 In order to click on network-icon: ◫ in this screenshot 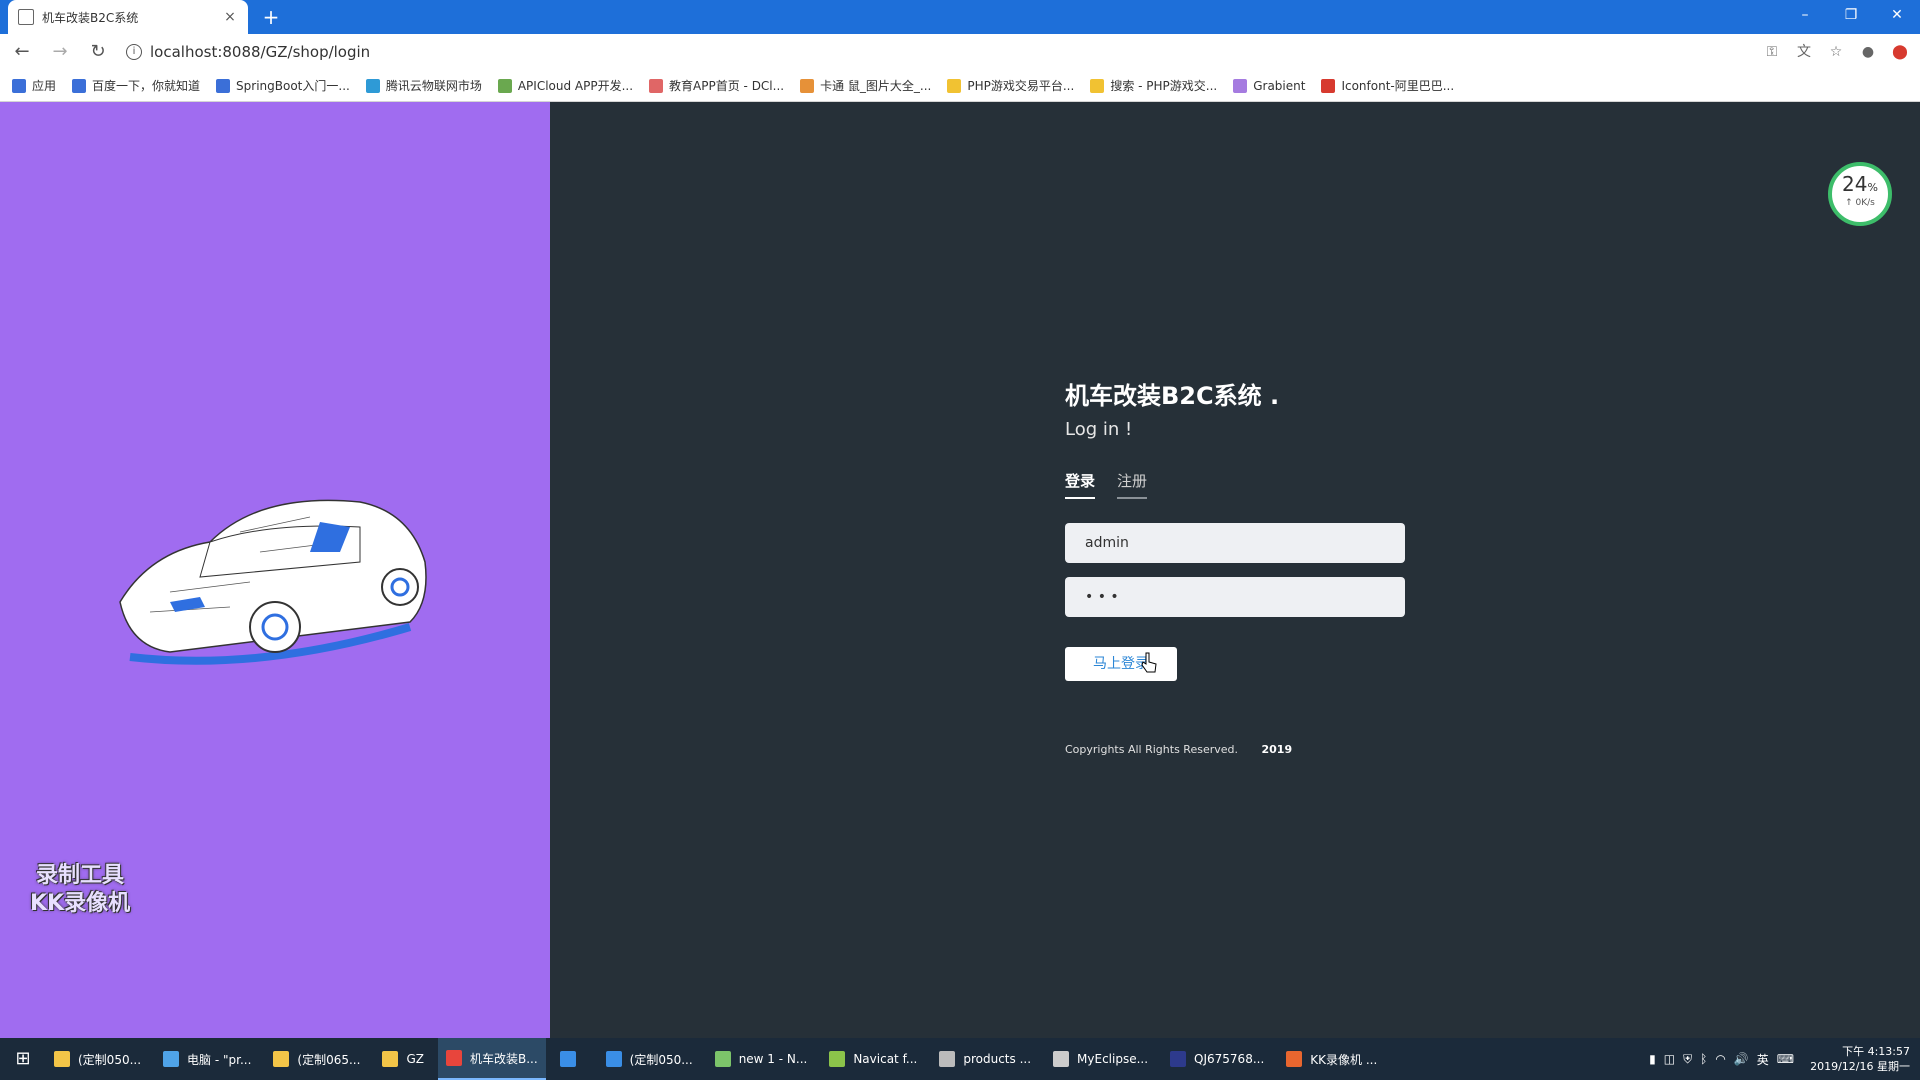, I will do `click(1669, 1059)`.